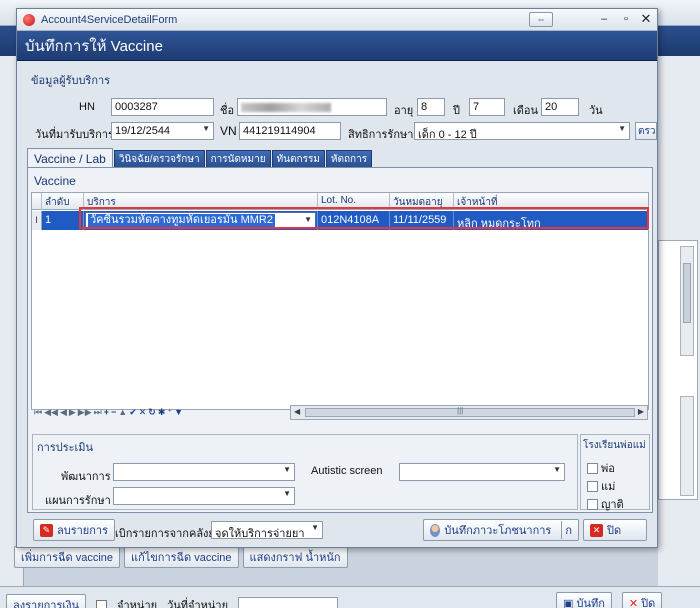  Describe the element at coordinates (601, 486) in the screenshot. I see `mother-option: แม่` at that location.